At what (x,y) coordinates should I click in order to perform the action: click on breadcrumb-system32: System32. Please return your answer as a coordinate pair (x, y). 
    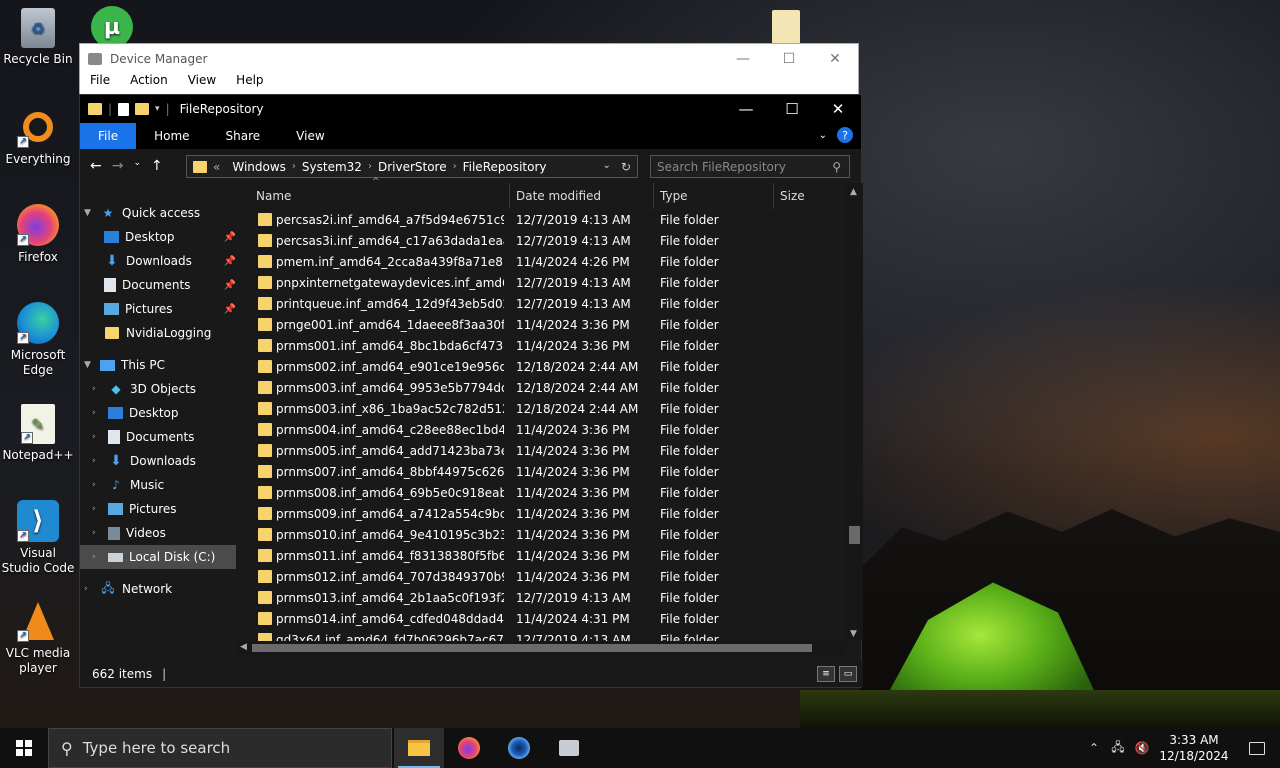
    Looking at the image, I should click on (332, 167).